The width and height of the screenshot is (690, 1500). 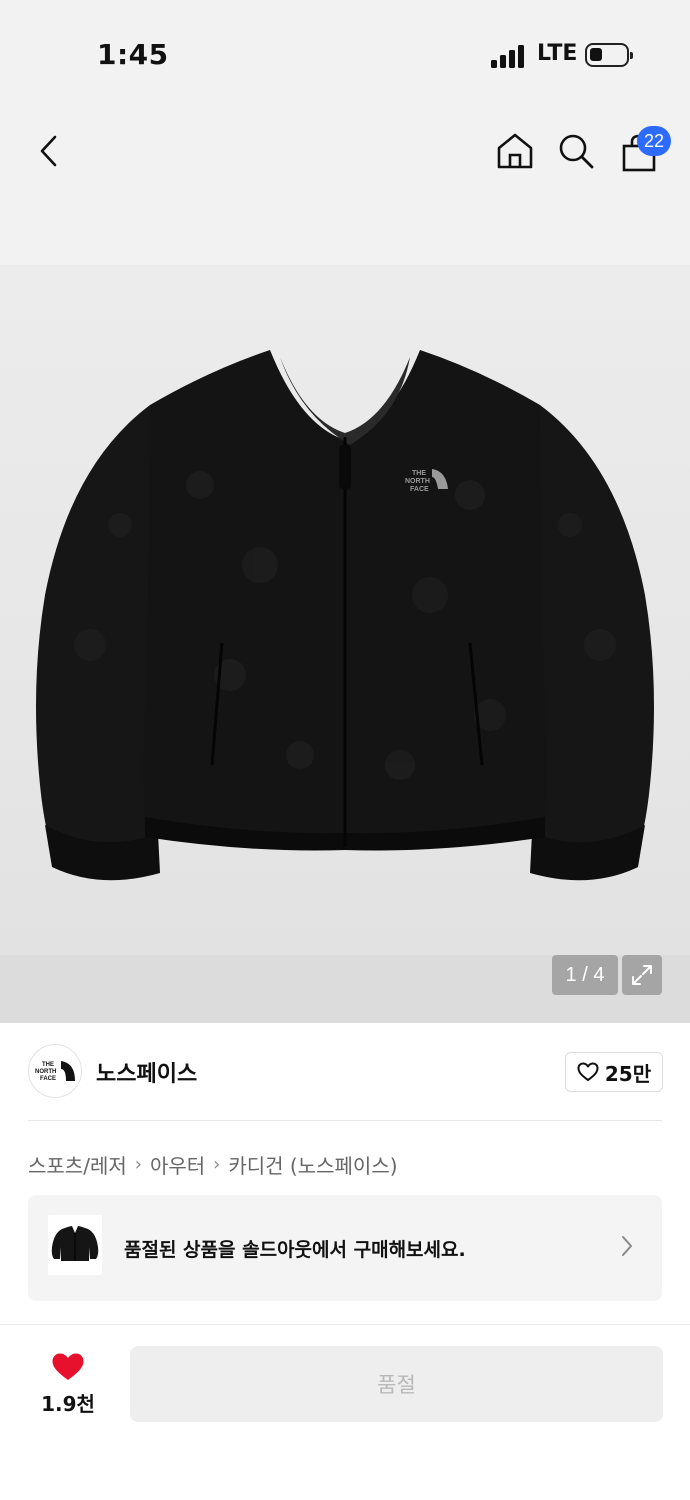 What do you see at coordinates (295, 1250) in the screenshot?
I see `soldout-message: 품절된 상품을 솔드아웃에서 구매해보세요.` at bounding box center [295, 1250].